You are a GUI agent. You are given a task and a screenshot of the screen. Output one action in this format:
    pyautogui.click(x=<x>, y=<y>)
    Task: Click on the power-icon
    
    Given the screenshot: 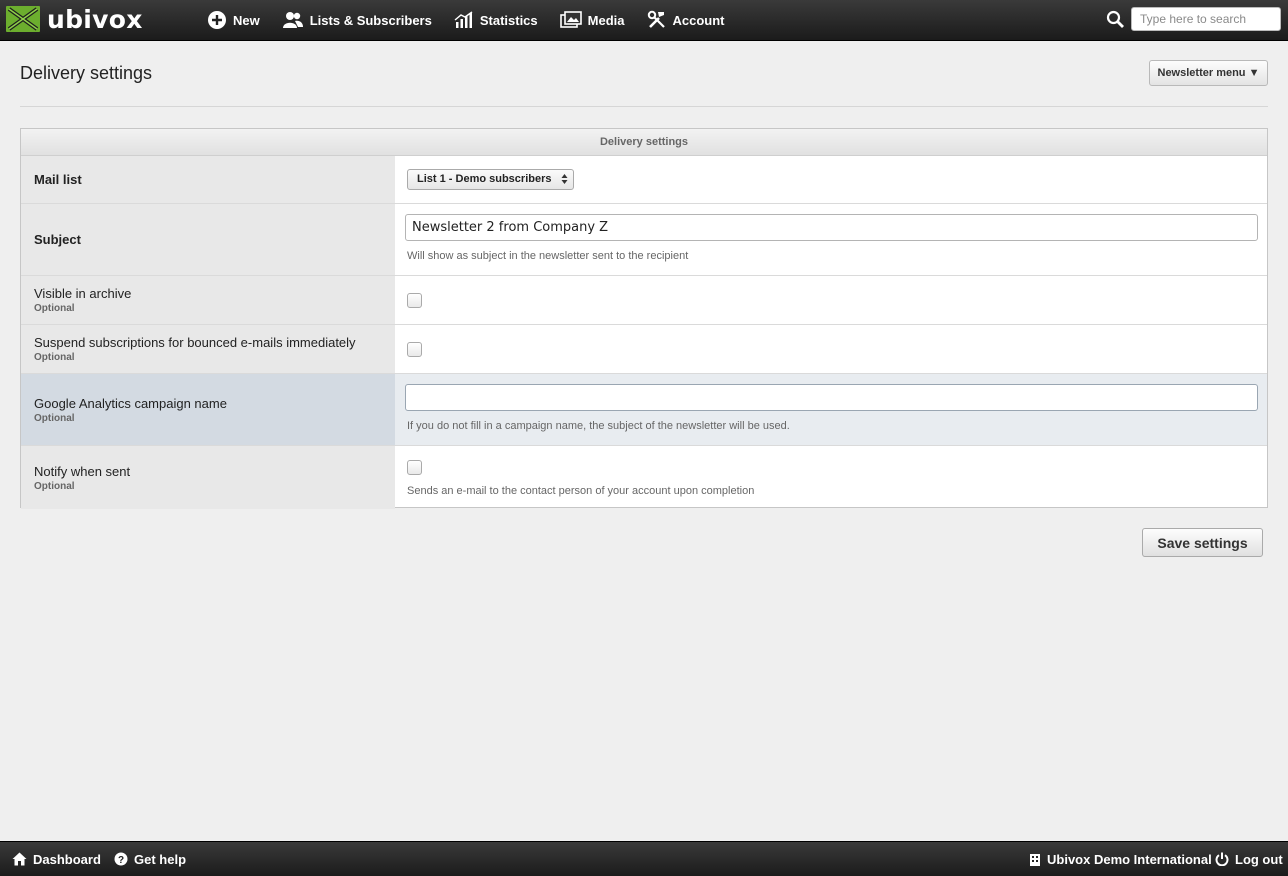 What is the action you would take?
    pyautogui.click(x=1222, y=859)
    